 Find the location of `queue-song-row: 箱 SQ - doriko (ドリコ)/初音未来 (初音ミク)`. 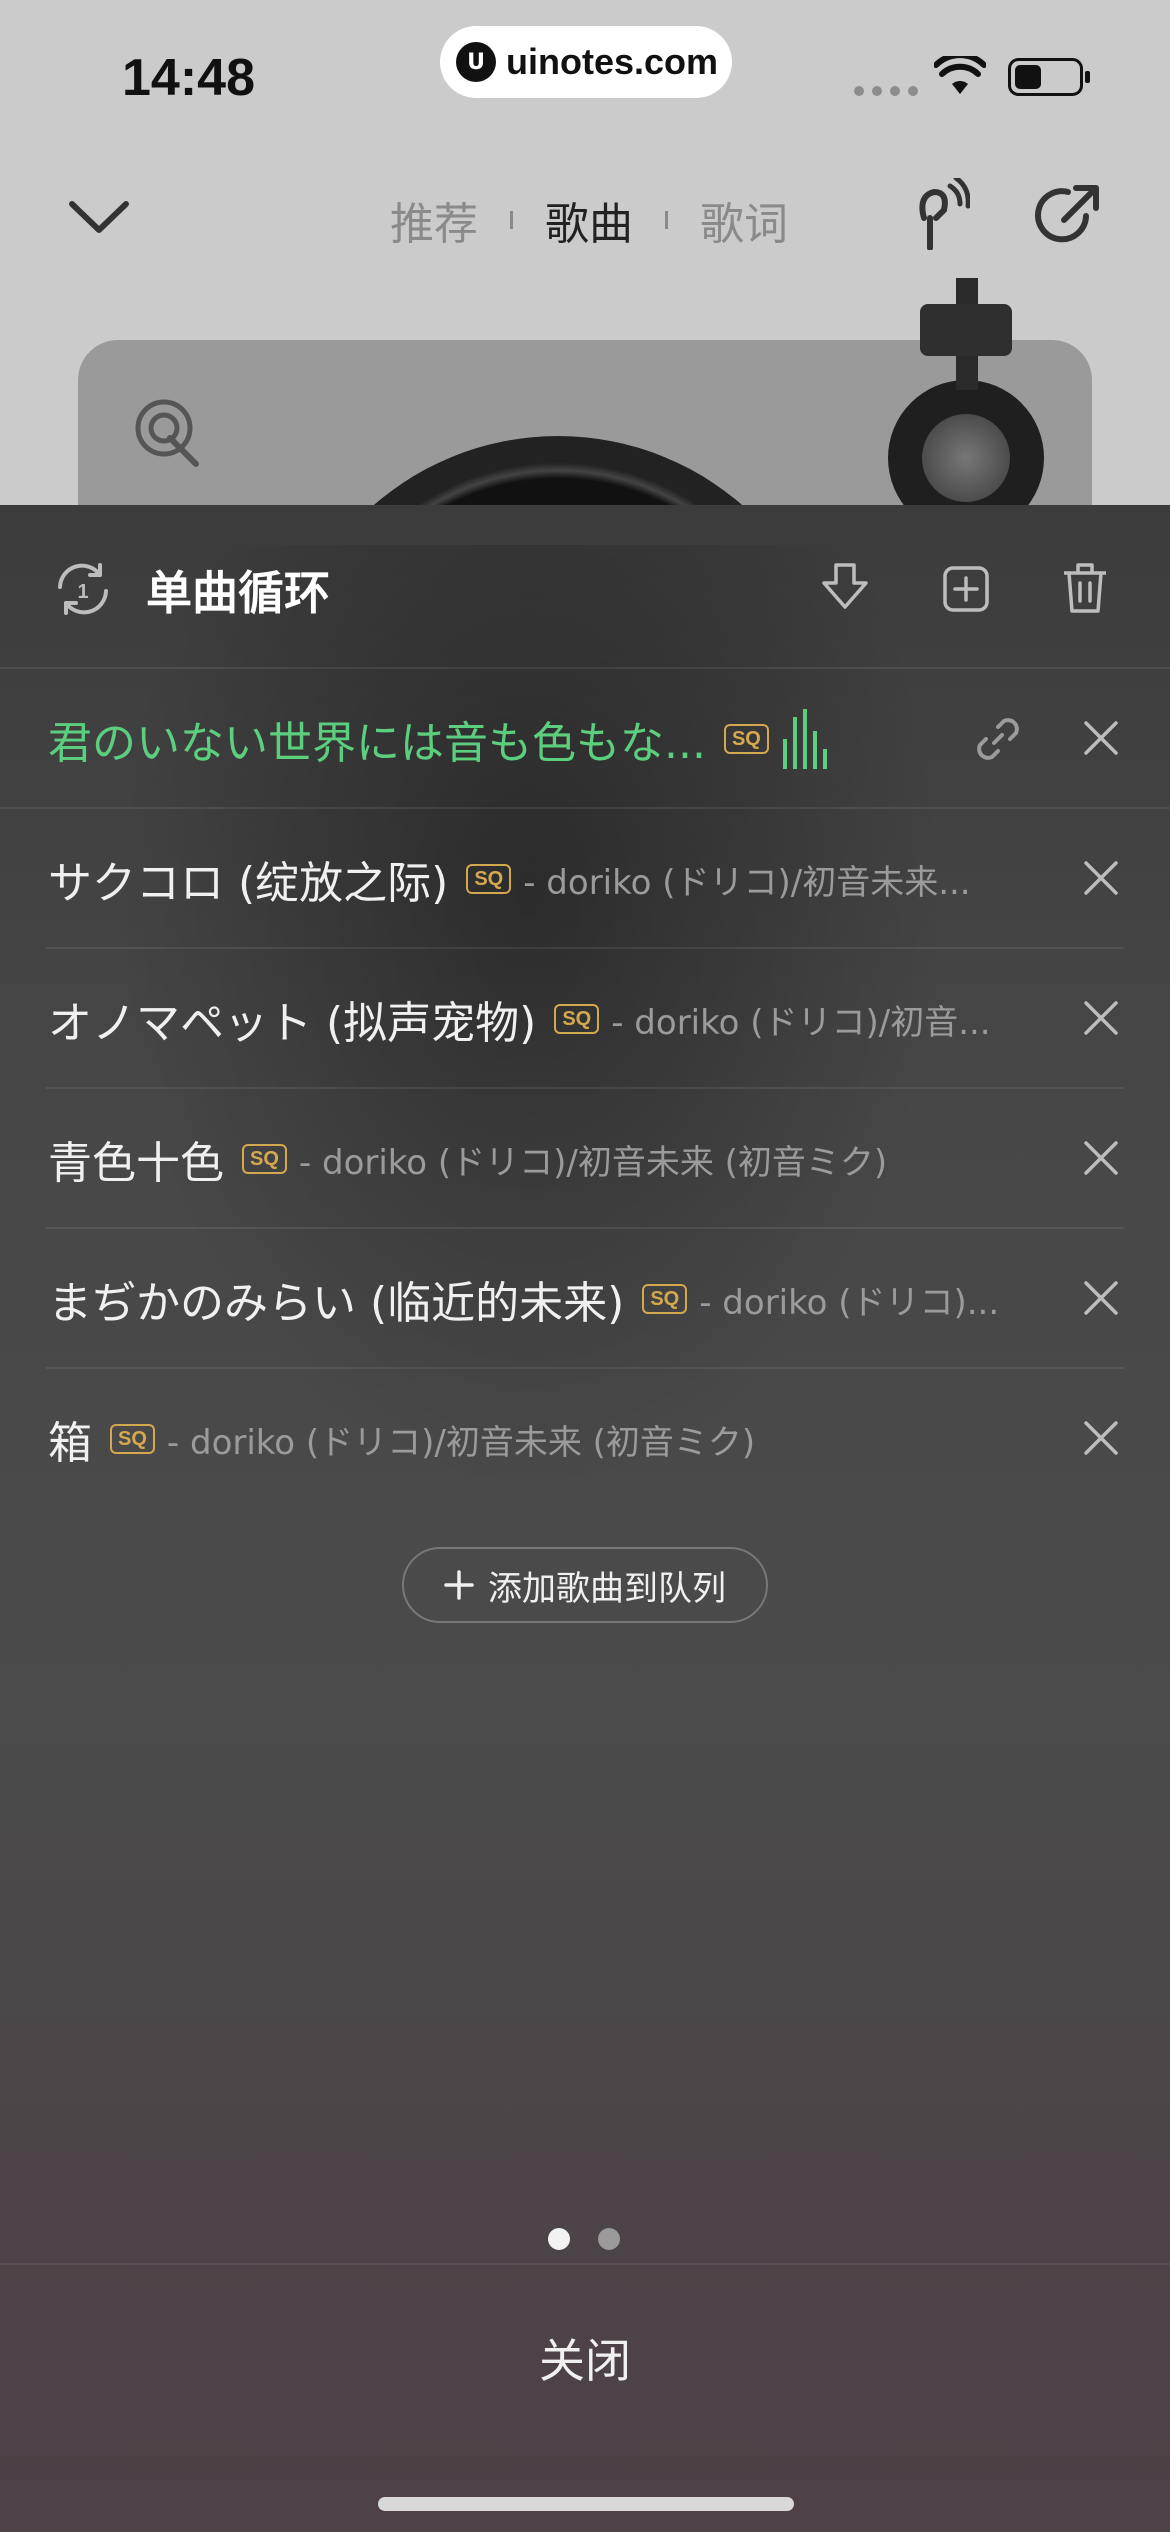

queue-song-row: 箱 SQ - doriko (ドリコ)/初音未来 (初音ミク) is located at coordinates (585, 1439).